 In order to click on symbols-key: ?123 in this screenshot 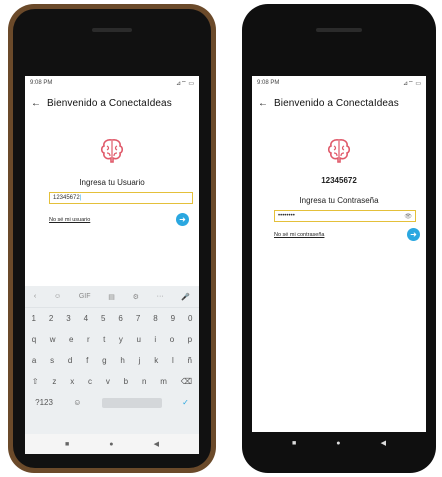, I will do `click(44, 402)`.